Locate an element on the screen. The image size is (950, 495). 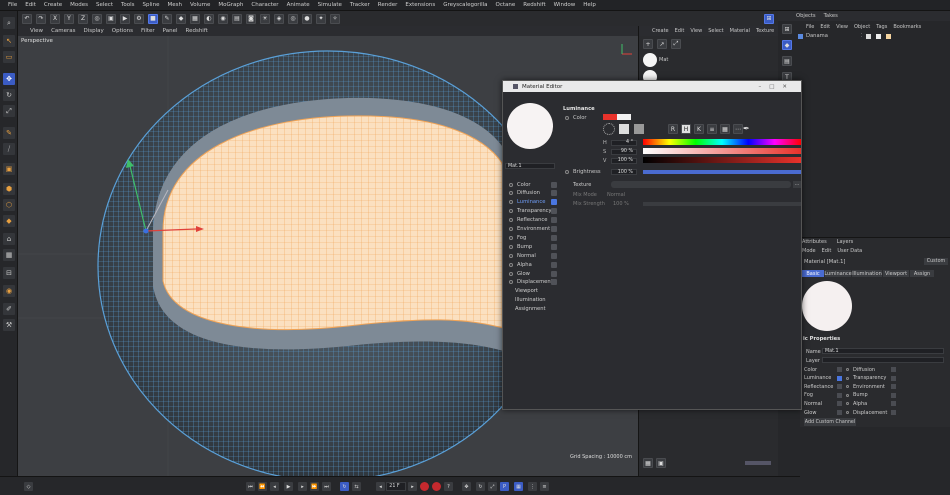
render-view-icon: ▣ is located at coordinates (111, 18).